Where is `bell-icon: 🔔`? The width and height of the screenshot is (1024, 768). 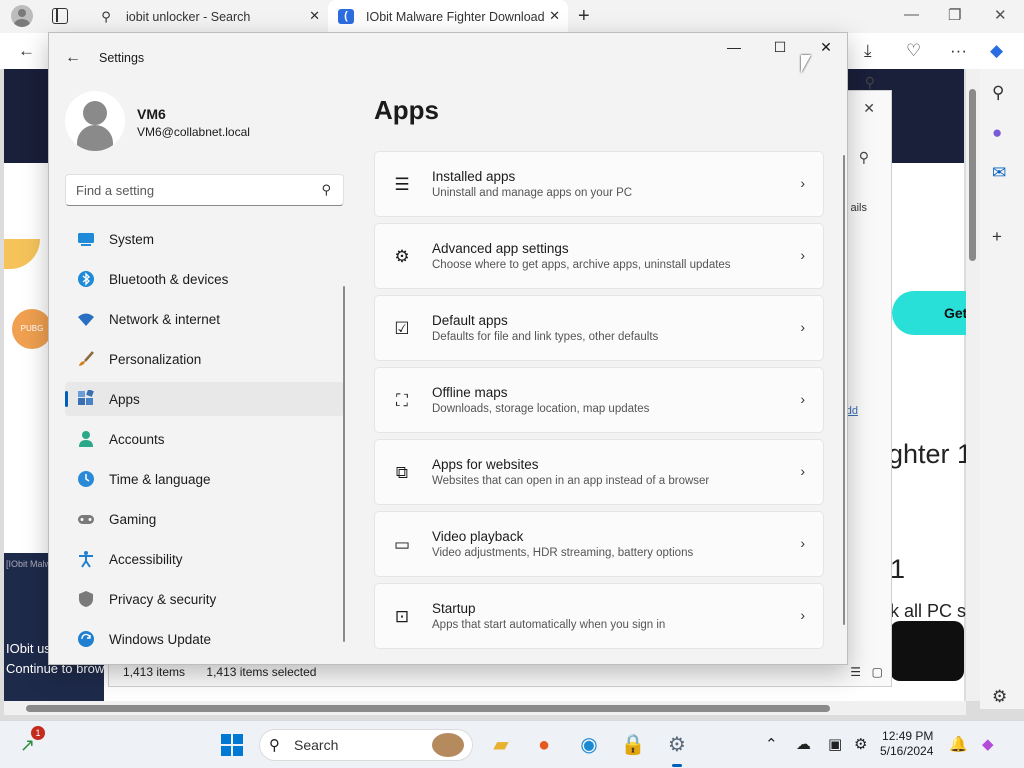
bell-icon: 🔔 is located at coordinates (958, 744).